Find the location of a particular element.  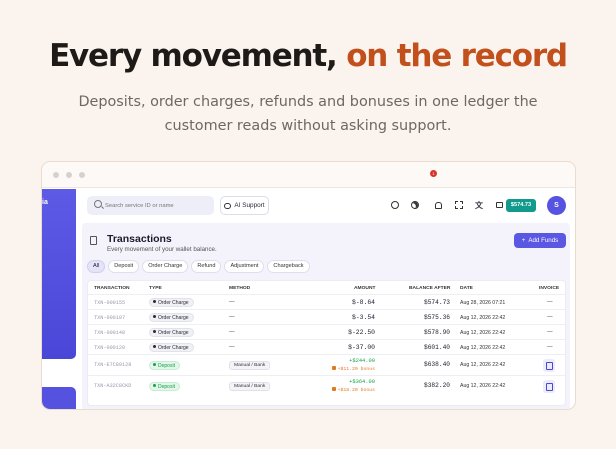

sidebar-logo: ia is located at coordinates (45, 202).